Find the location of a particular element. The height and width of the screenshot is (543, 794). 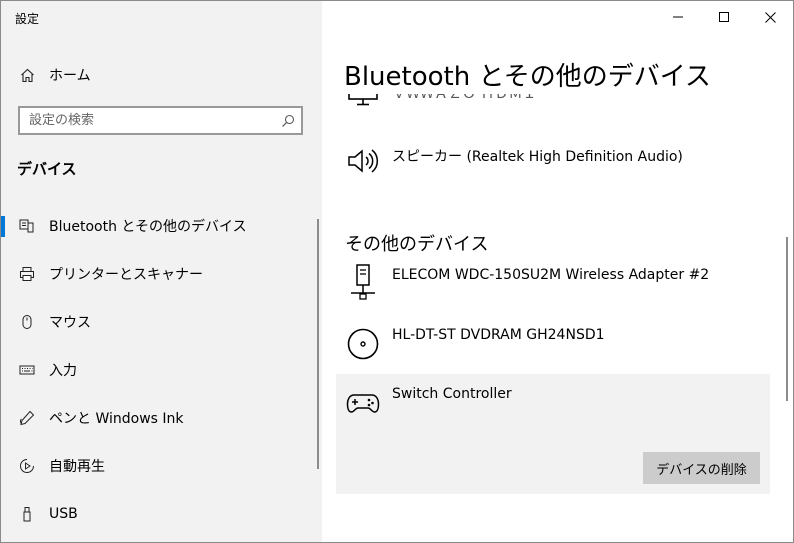

device-name: ELECOM WDC-150SU2M Wireless Adapter #2 is located at coordinates (550, 275).